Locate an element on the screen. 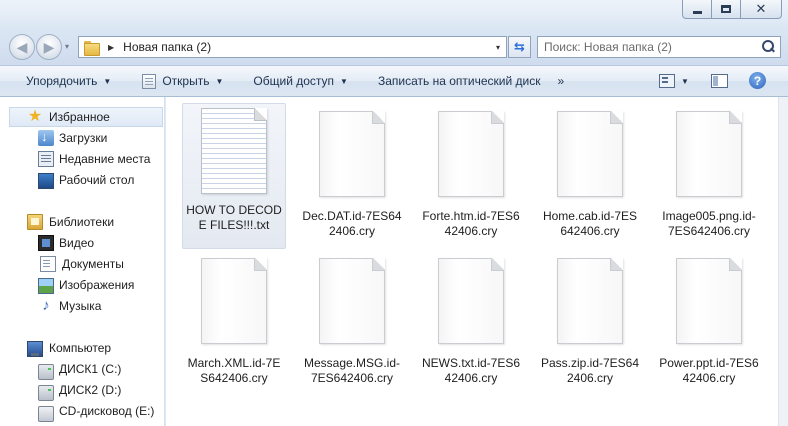 Image resolution: width=788 pixels, height=426 pixels. folder-icon is located at coordinates (92, 48).